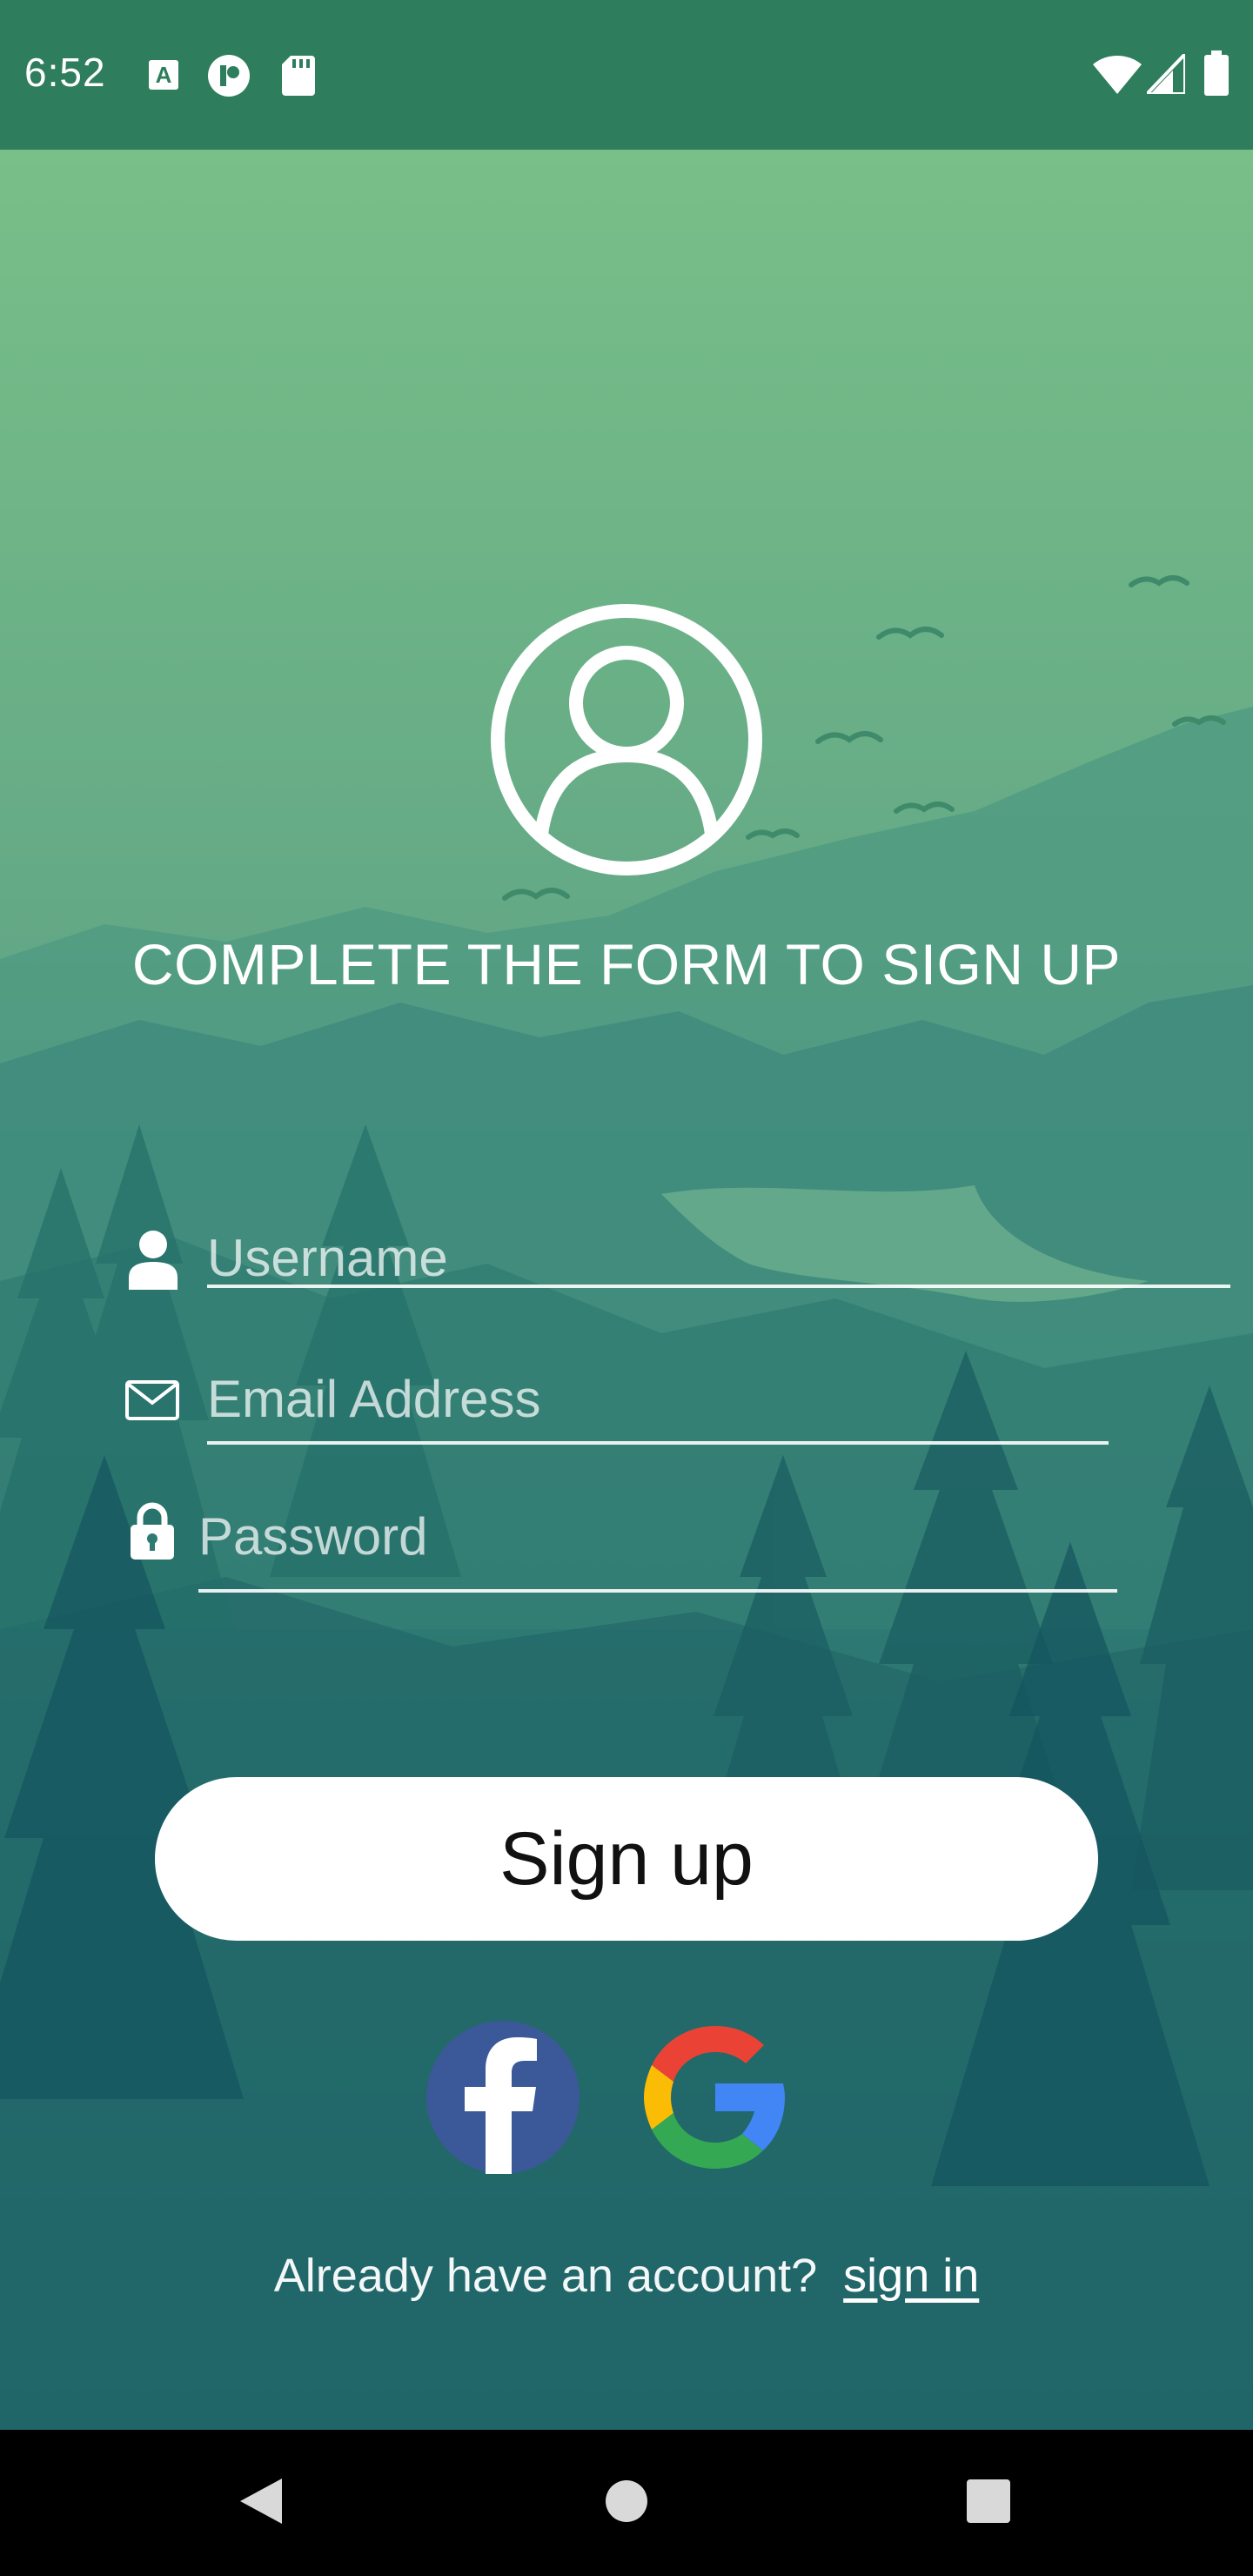 This screenshot has height=2576, width=1253. I want to click on svg-text: A, so click(164, 75).